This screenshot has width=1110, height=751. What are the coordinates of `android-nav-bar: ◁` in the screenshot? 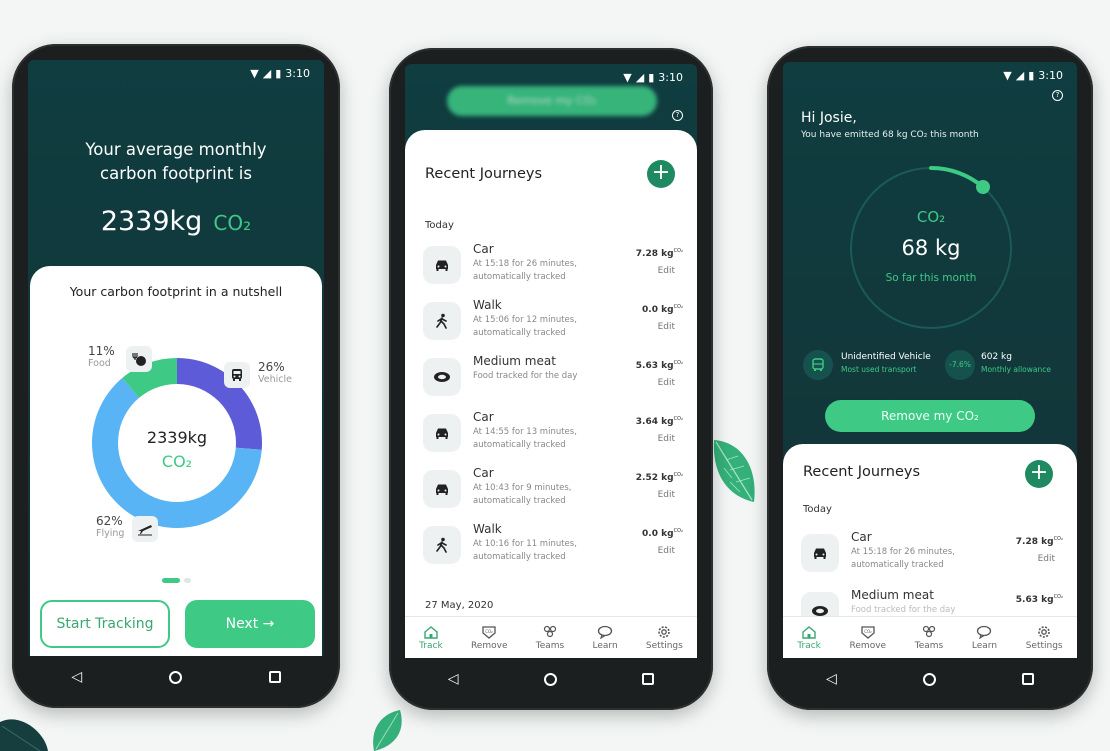 It's located at (551, 679).